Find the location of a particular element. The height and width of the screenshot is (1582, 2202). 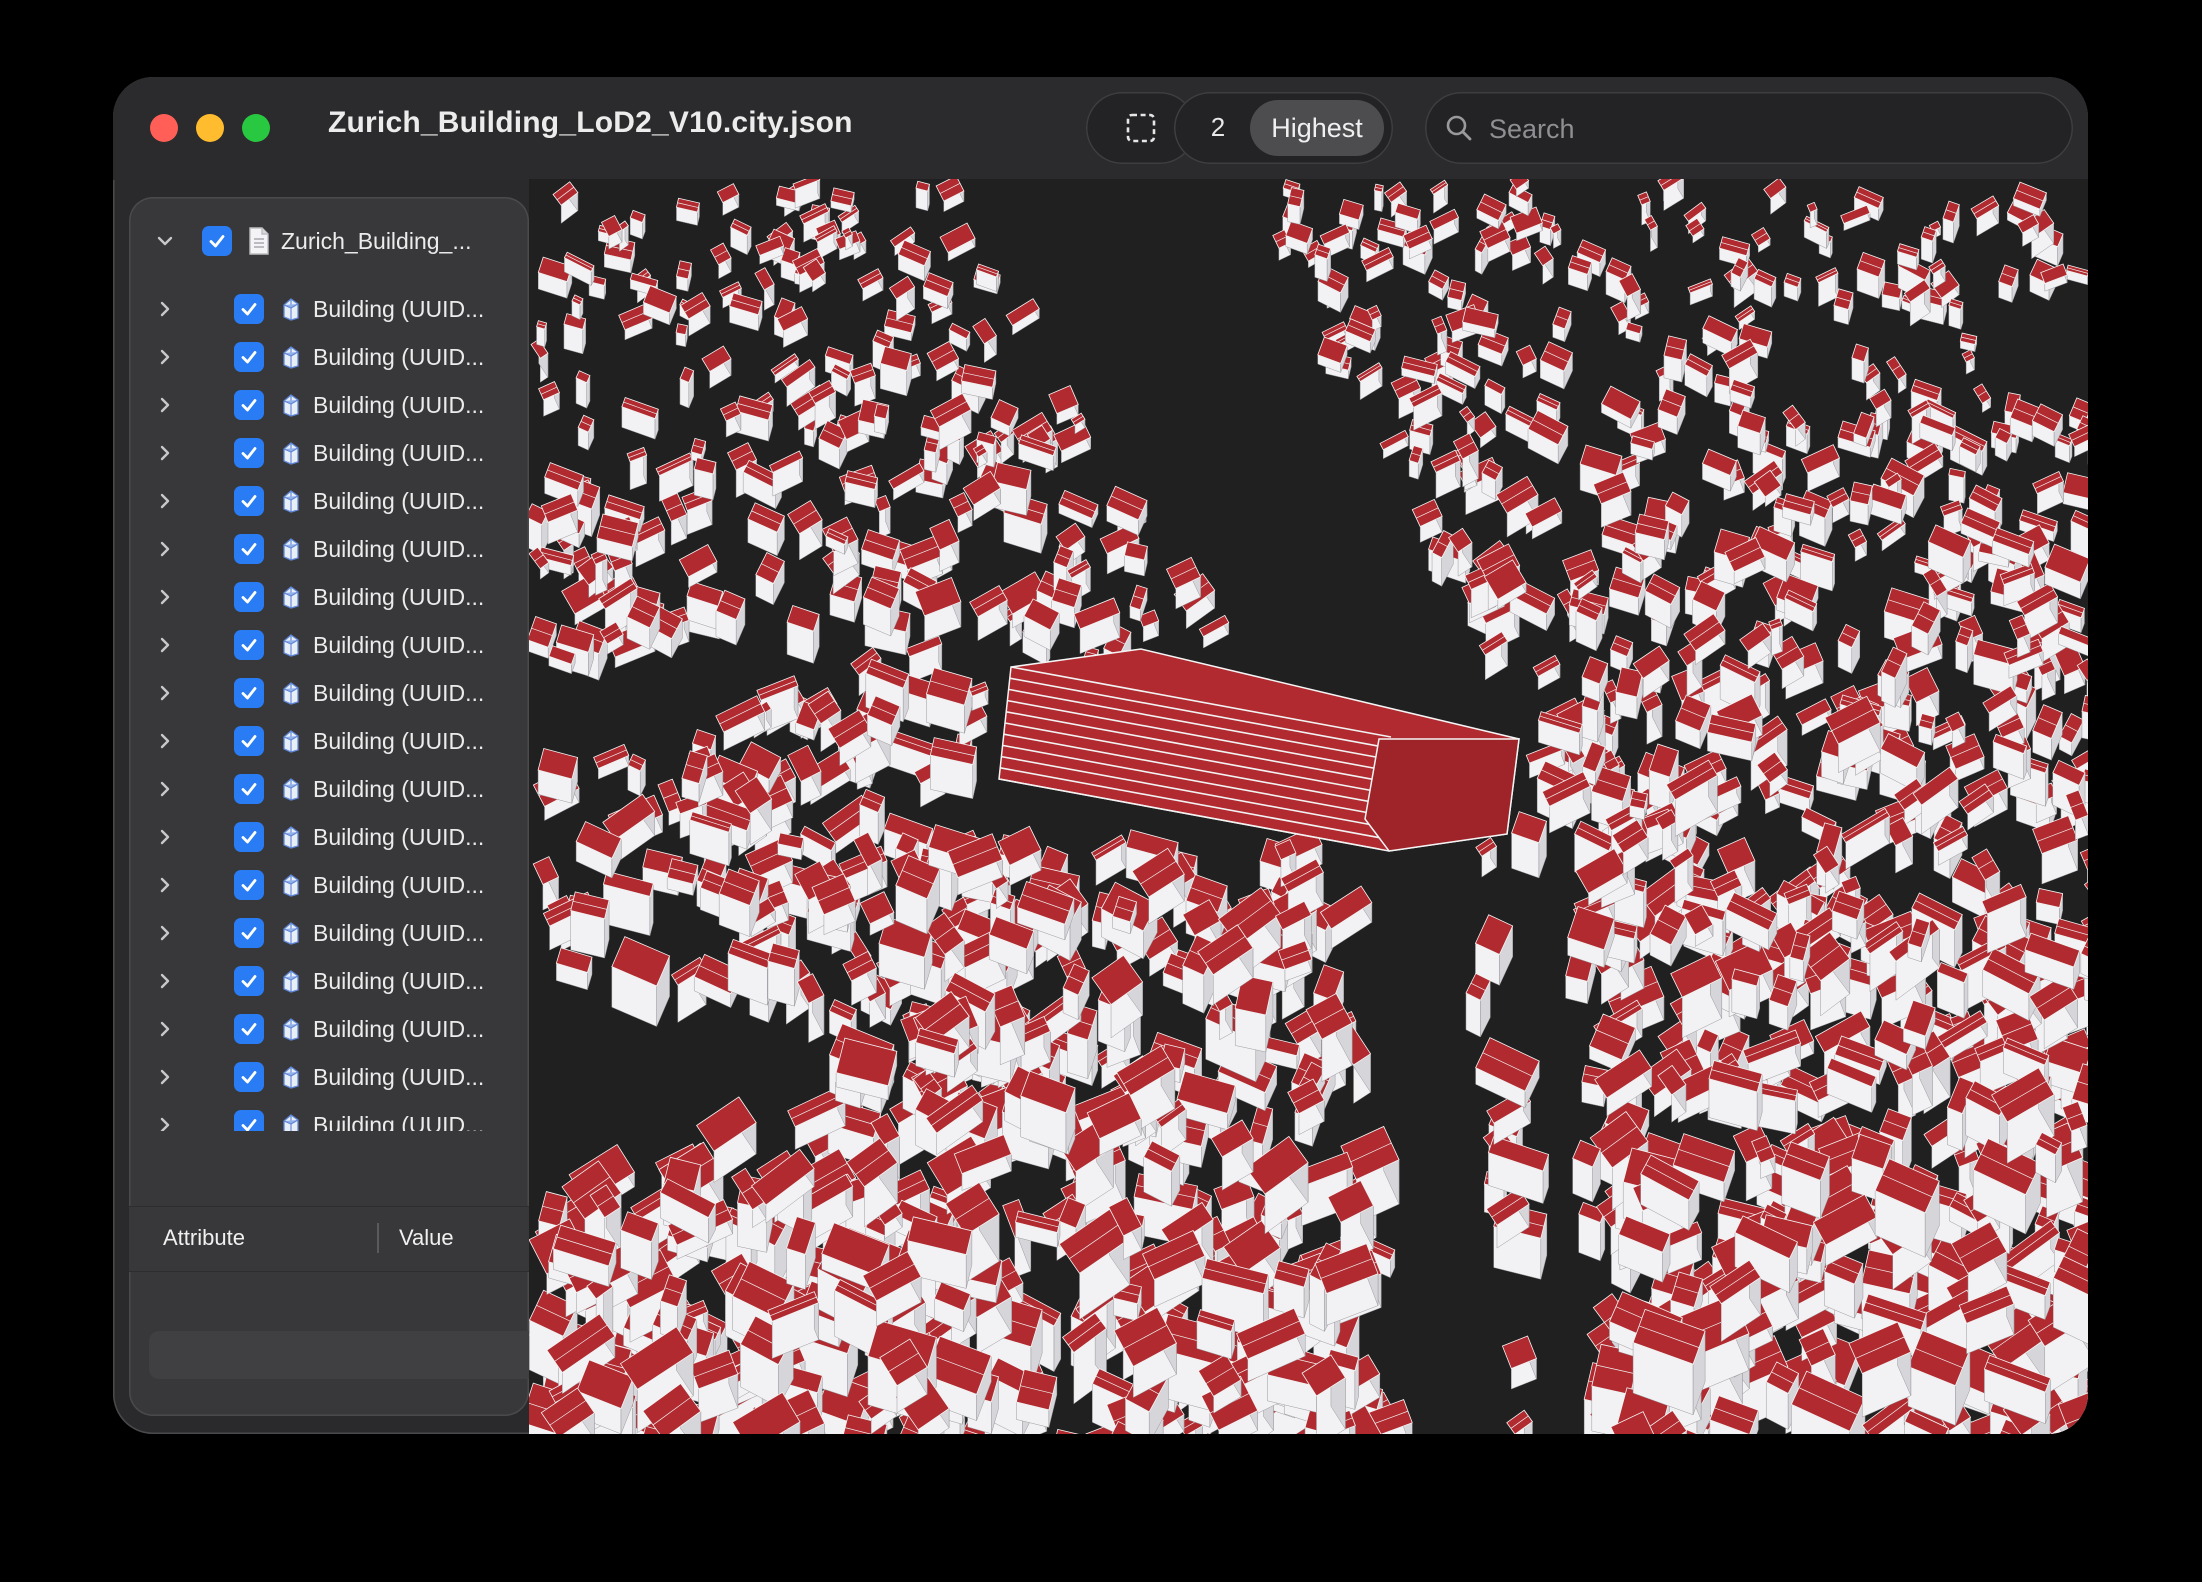

attribute-column-header: Attribute is located at coordinates (204, 1238).